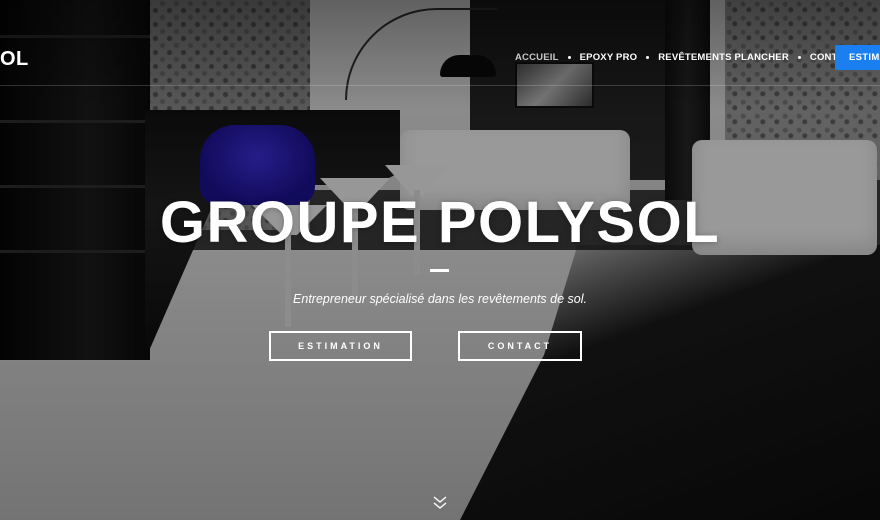  I want to click on hero-title: GROUPE POLYSOL, so click(440, 222).